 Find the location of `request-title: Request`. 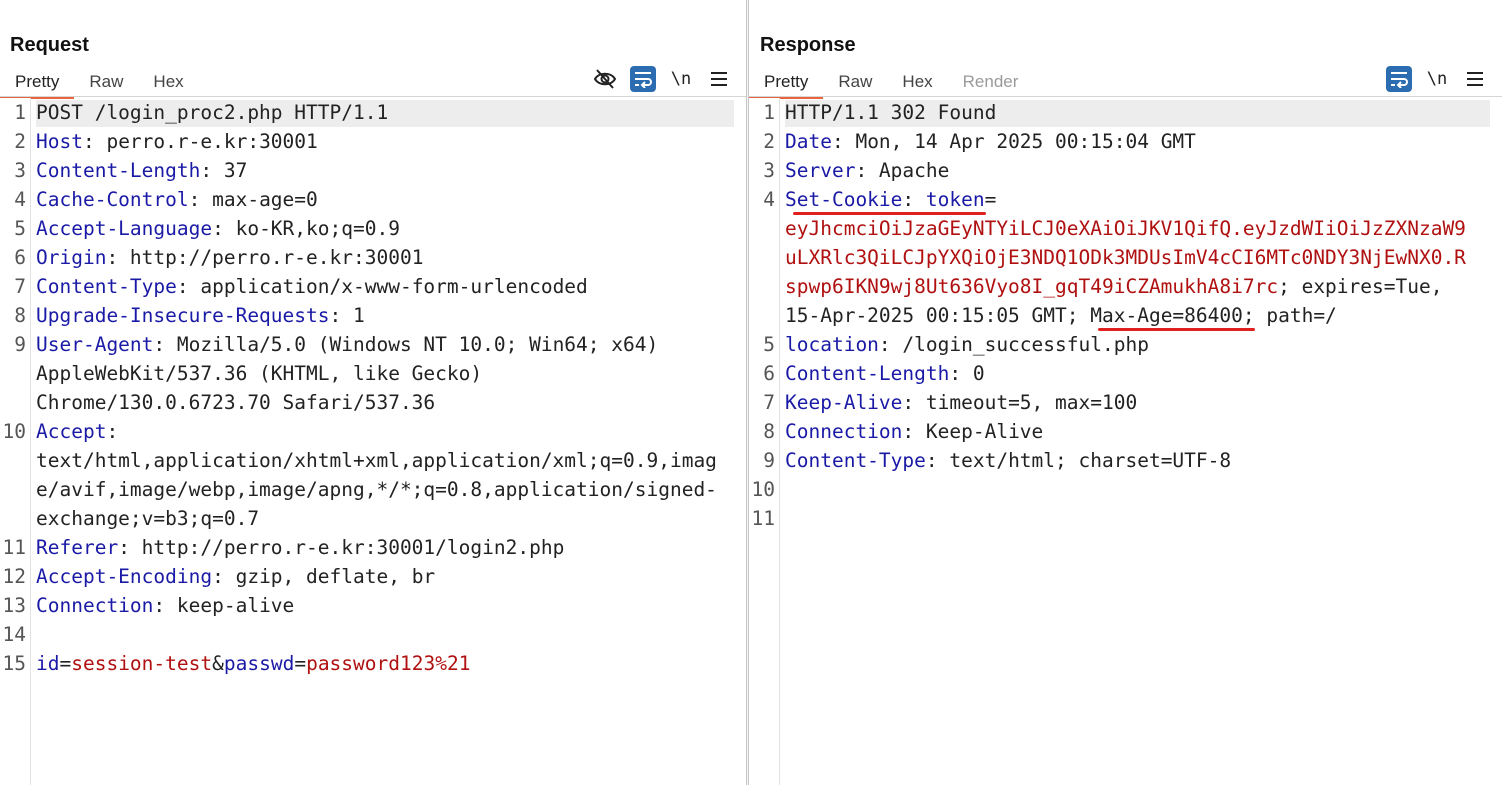

request-title: Request is located at coordinates (49, 45).